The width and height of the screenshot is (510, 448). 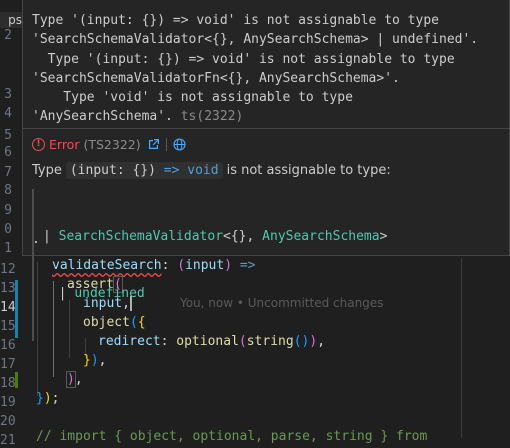 I want to click on line-number: 13, so click(x=8, y=288).